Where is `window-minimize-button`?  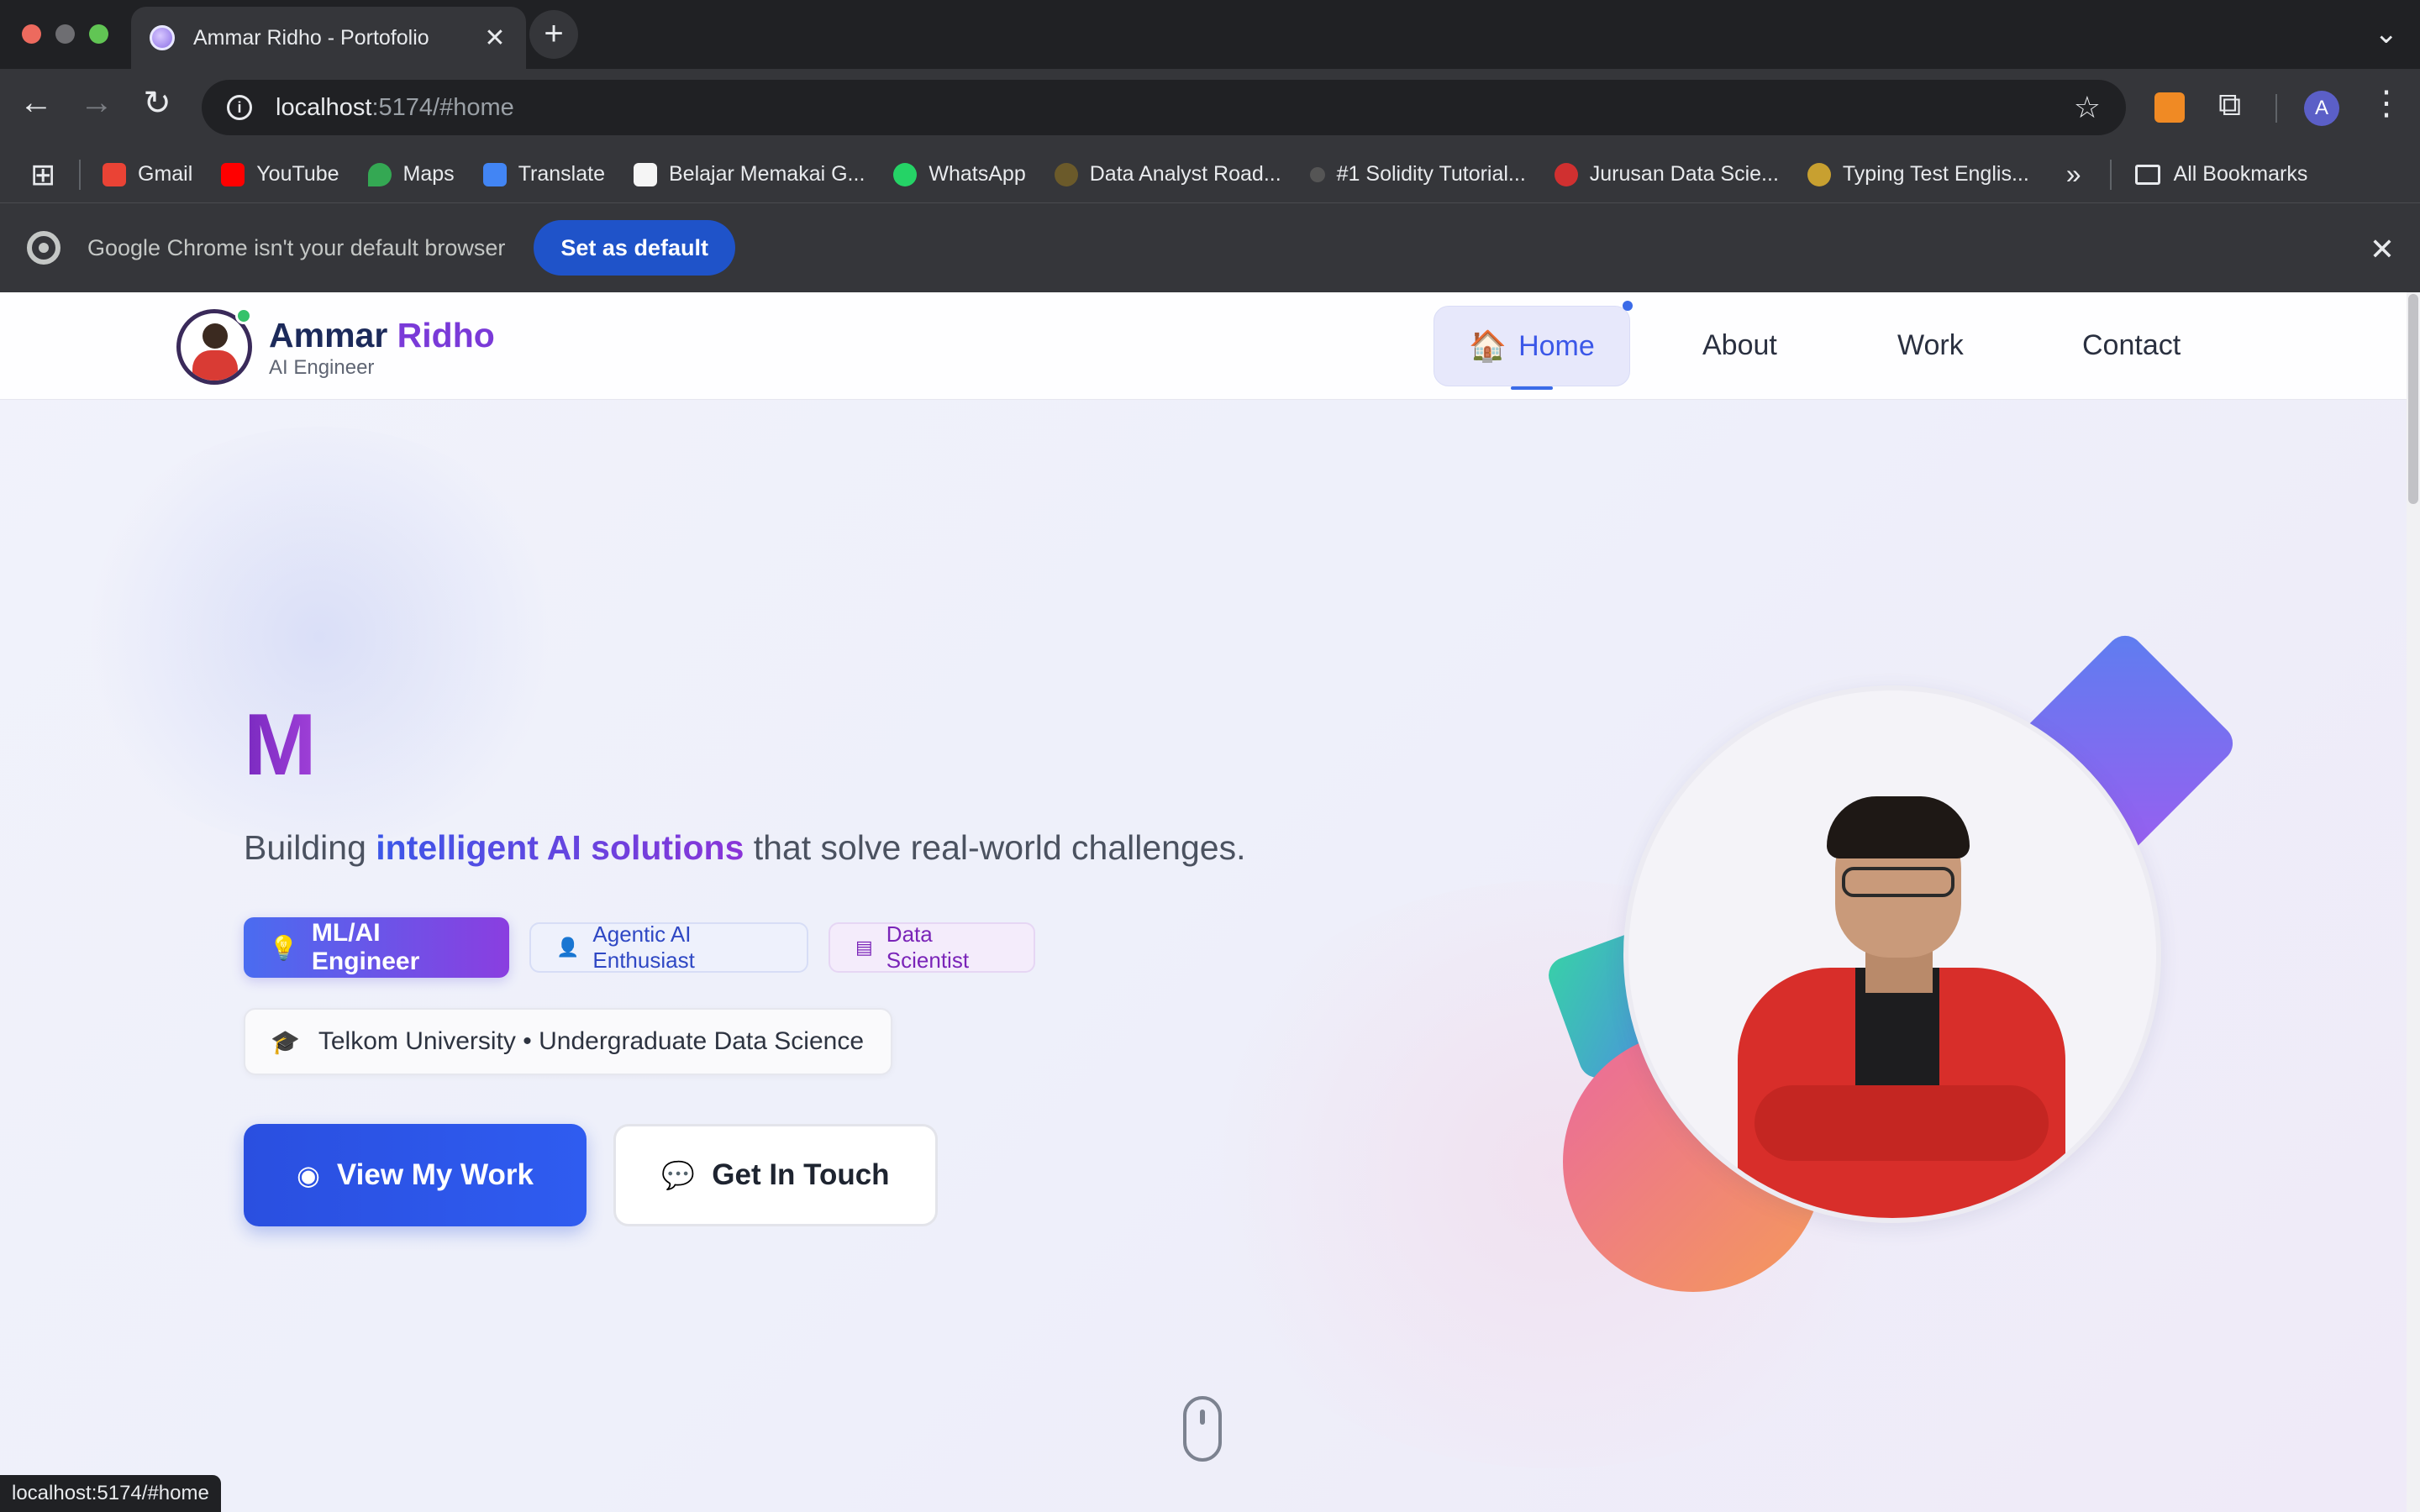 window-minimize-button is located at coordinates (65, 34).